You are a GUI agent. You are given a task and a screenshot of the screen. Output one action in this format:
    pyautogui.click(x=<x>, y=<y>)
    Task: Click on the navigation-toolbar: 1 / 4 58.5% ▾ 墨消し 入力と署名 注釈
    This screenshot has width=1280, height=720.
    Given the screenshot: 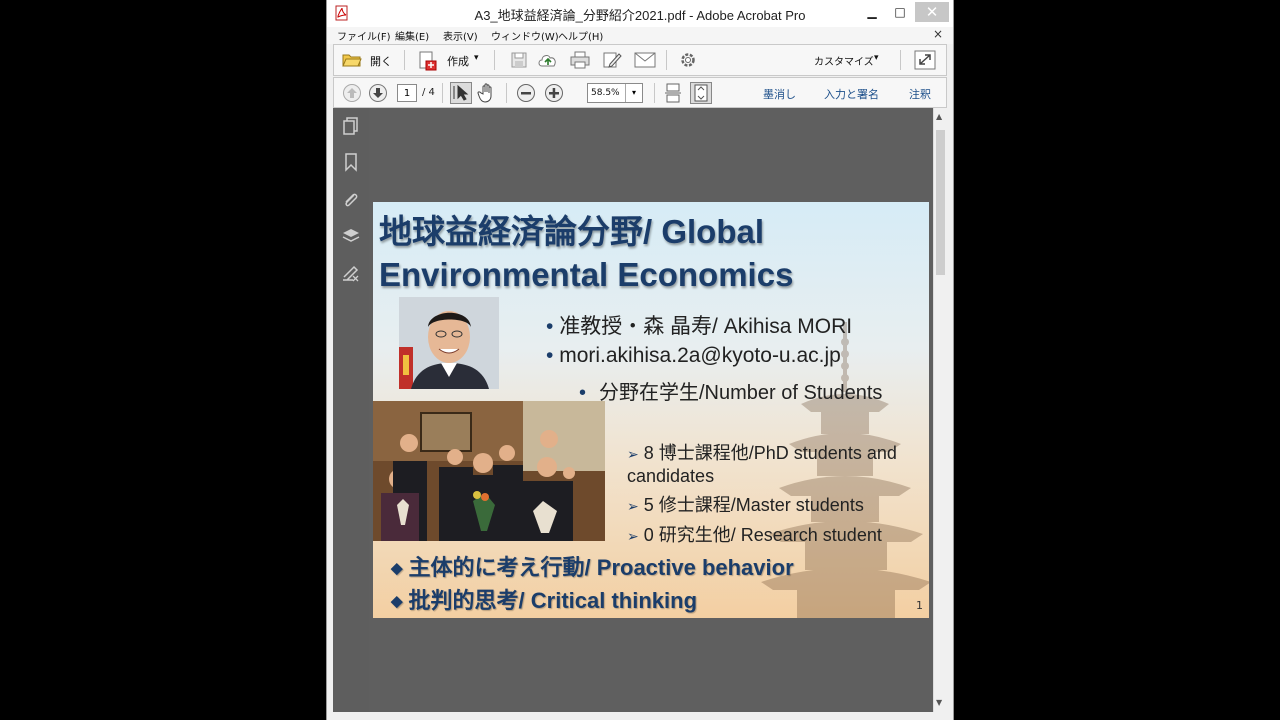 What is the action you would take?
    pyautogui.click(x=640, y=92)
    